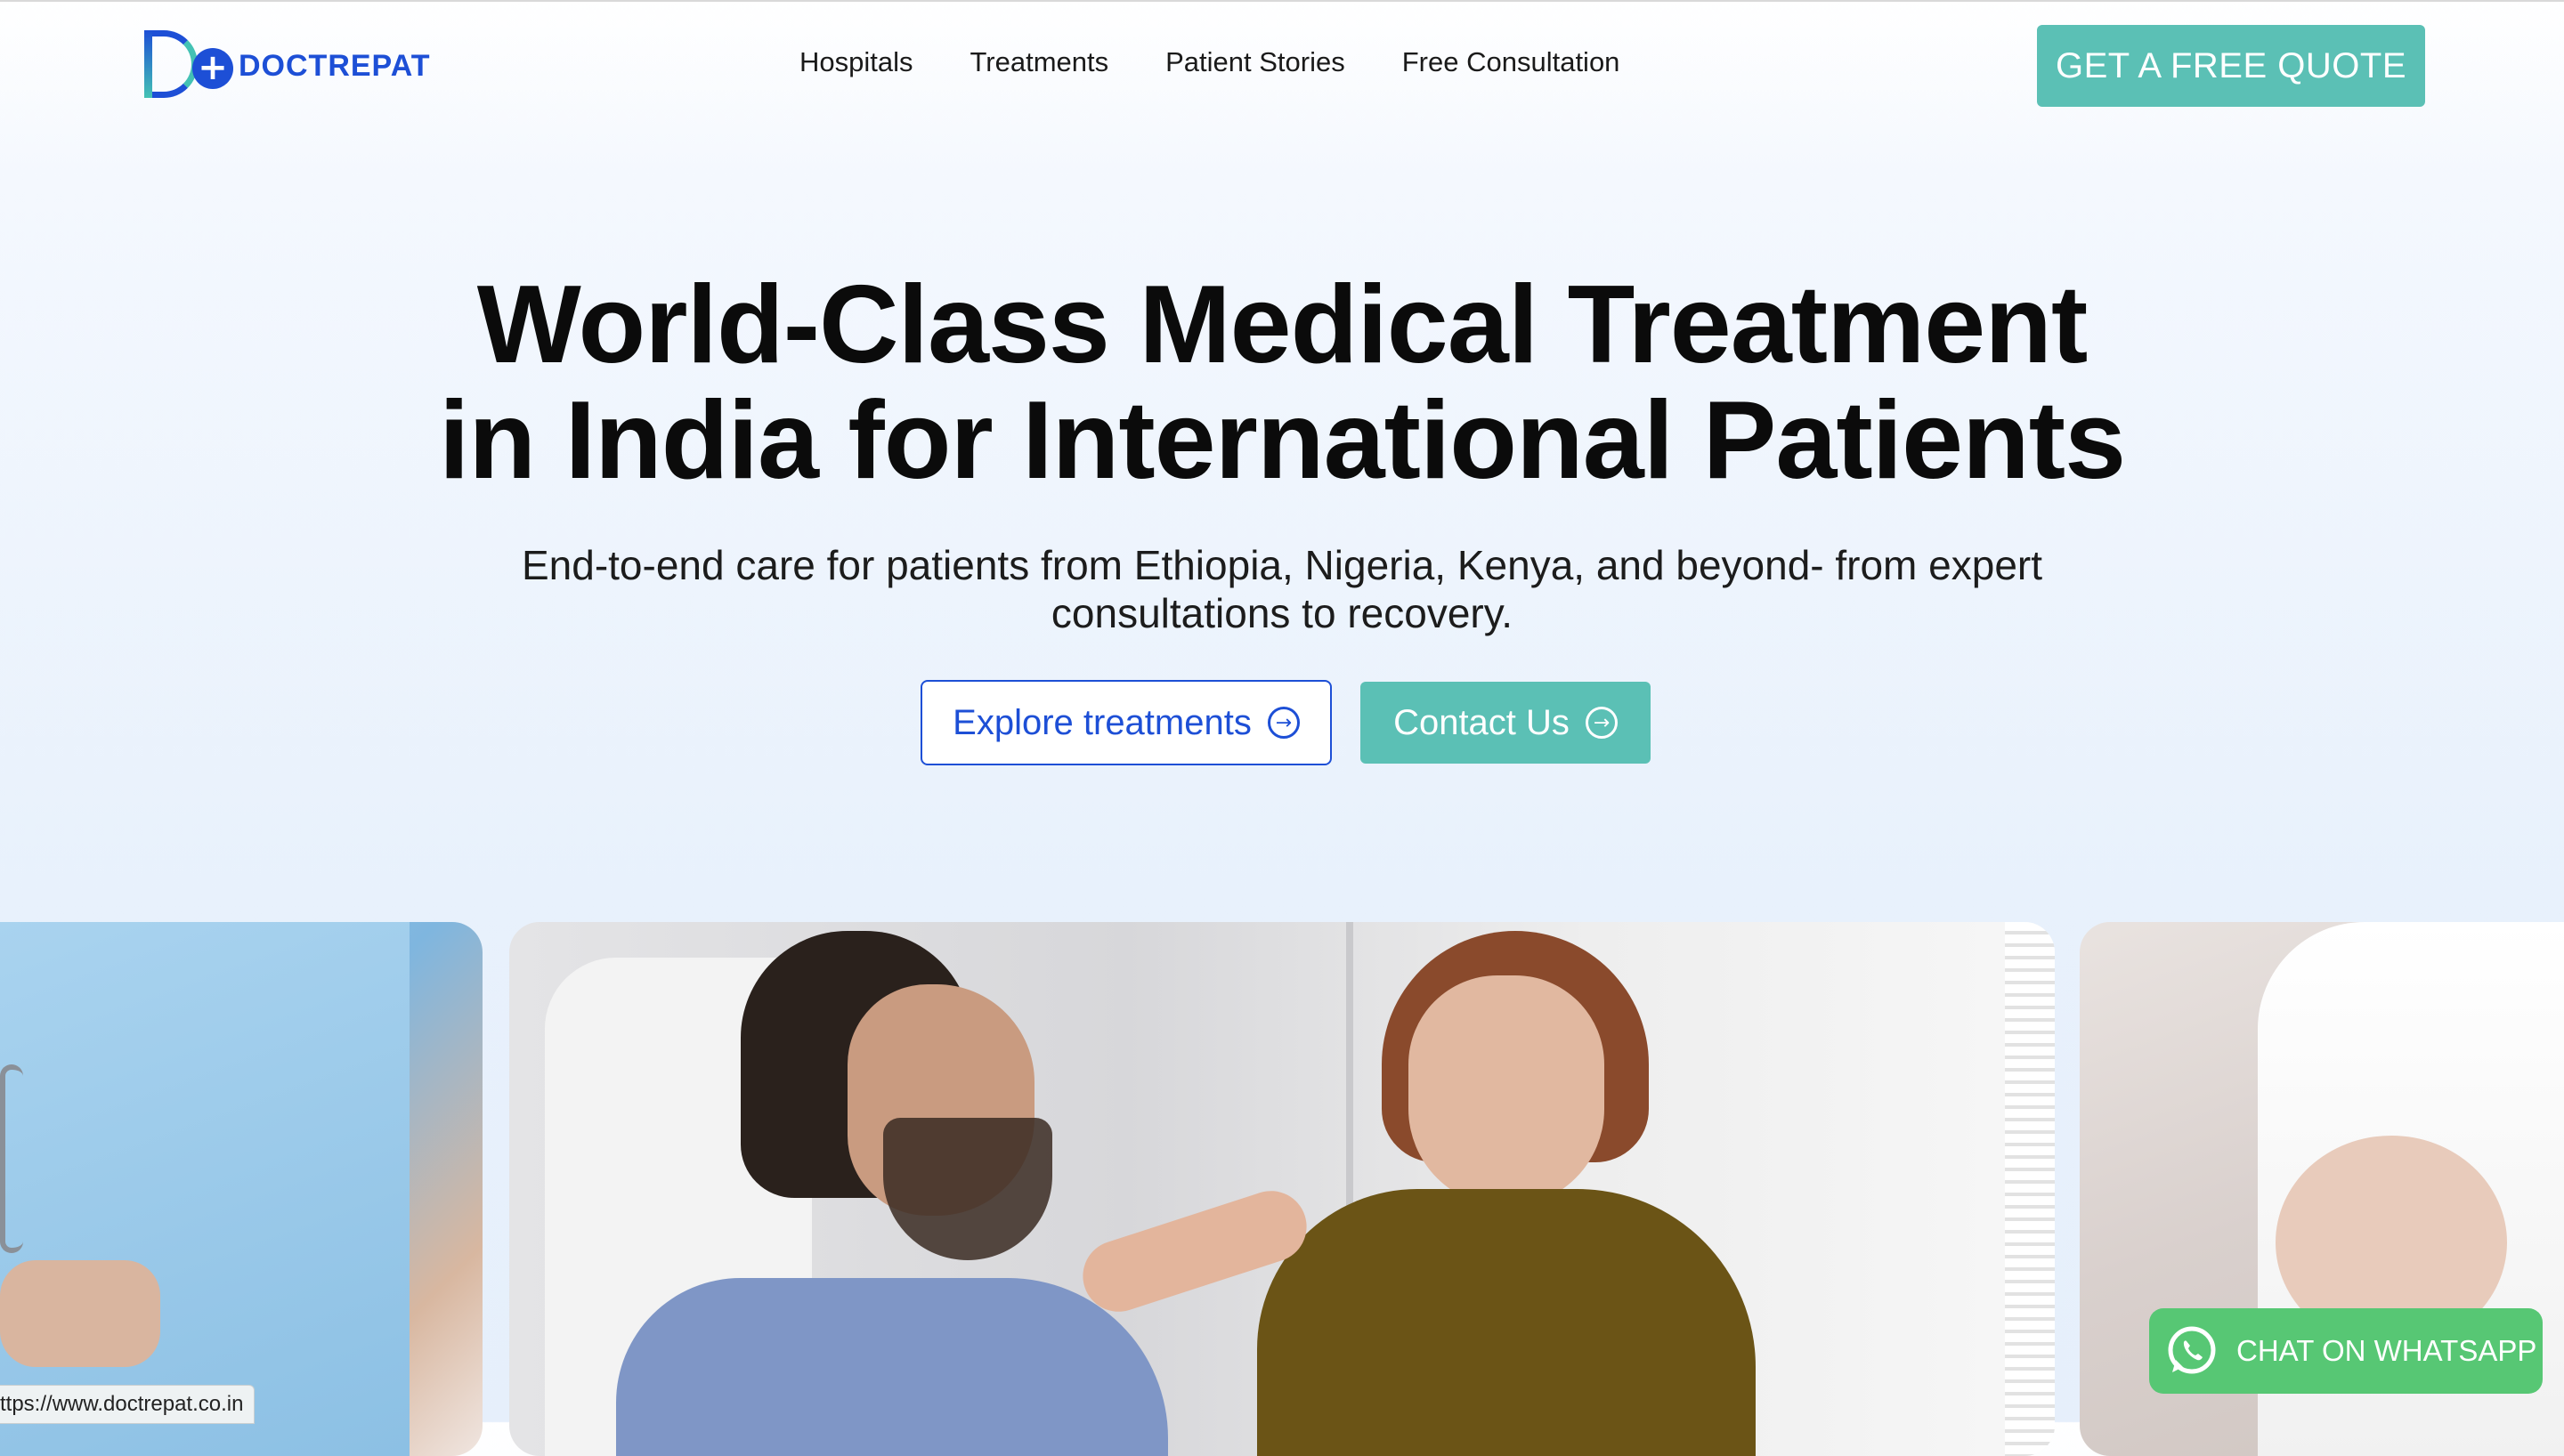 The width and height of the screenshot is (2564, 1456). I want to click on contact-us-label: Contact Us, so click(1481, 722).